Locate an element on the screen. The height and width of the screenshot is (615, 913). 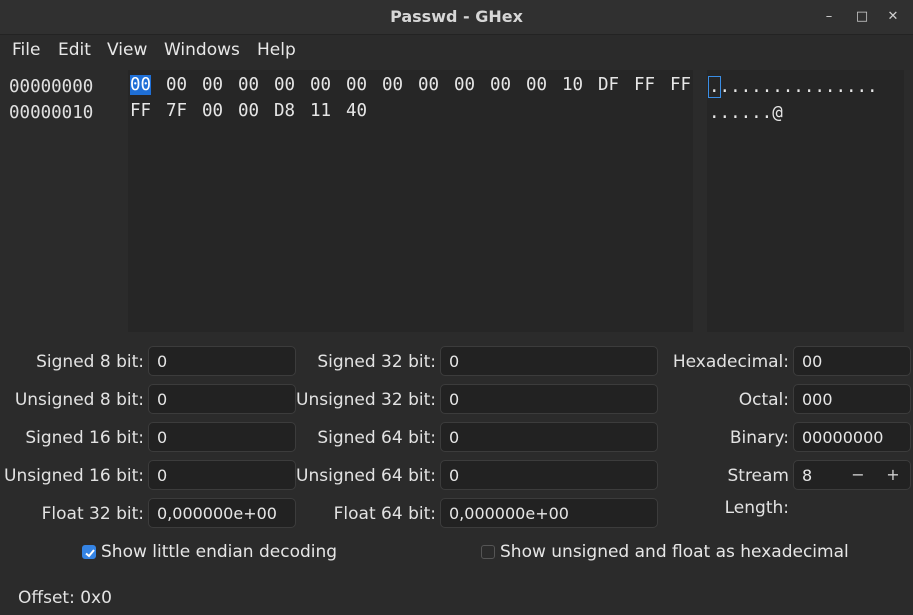
signed-32-field: 0 is located at coordinates (549, 361).